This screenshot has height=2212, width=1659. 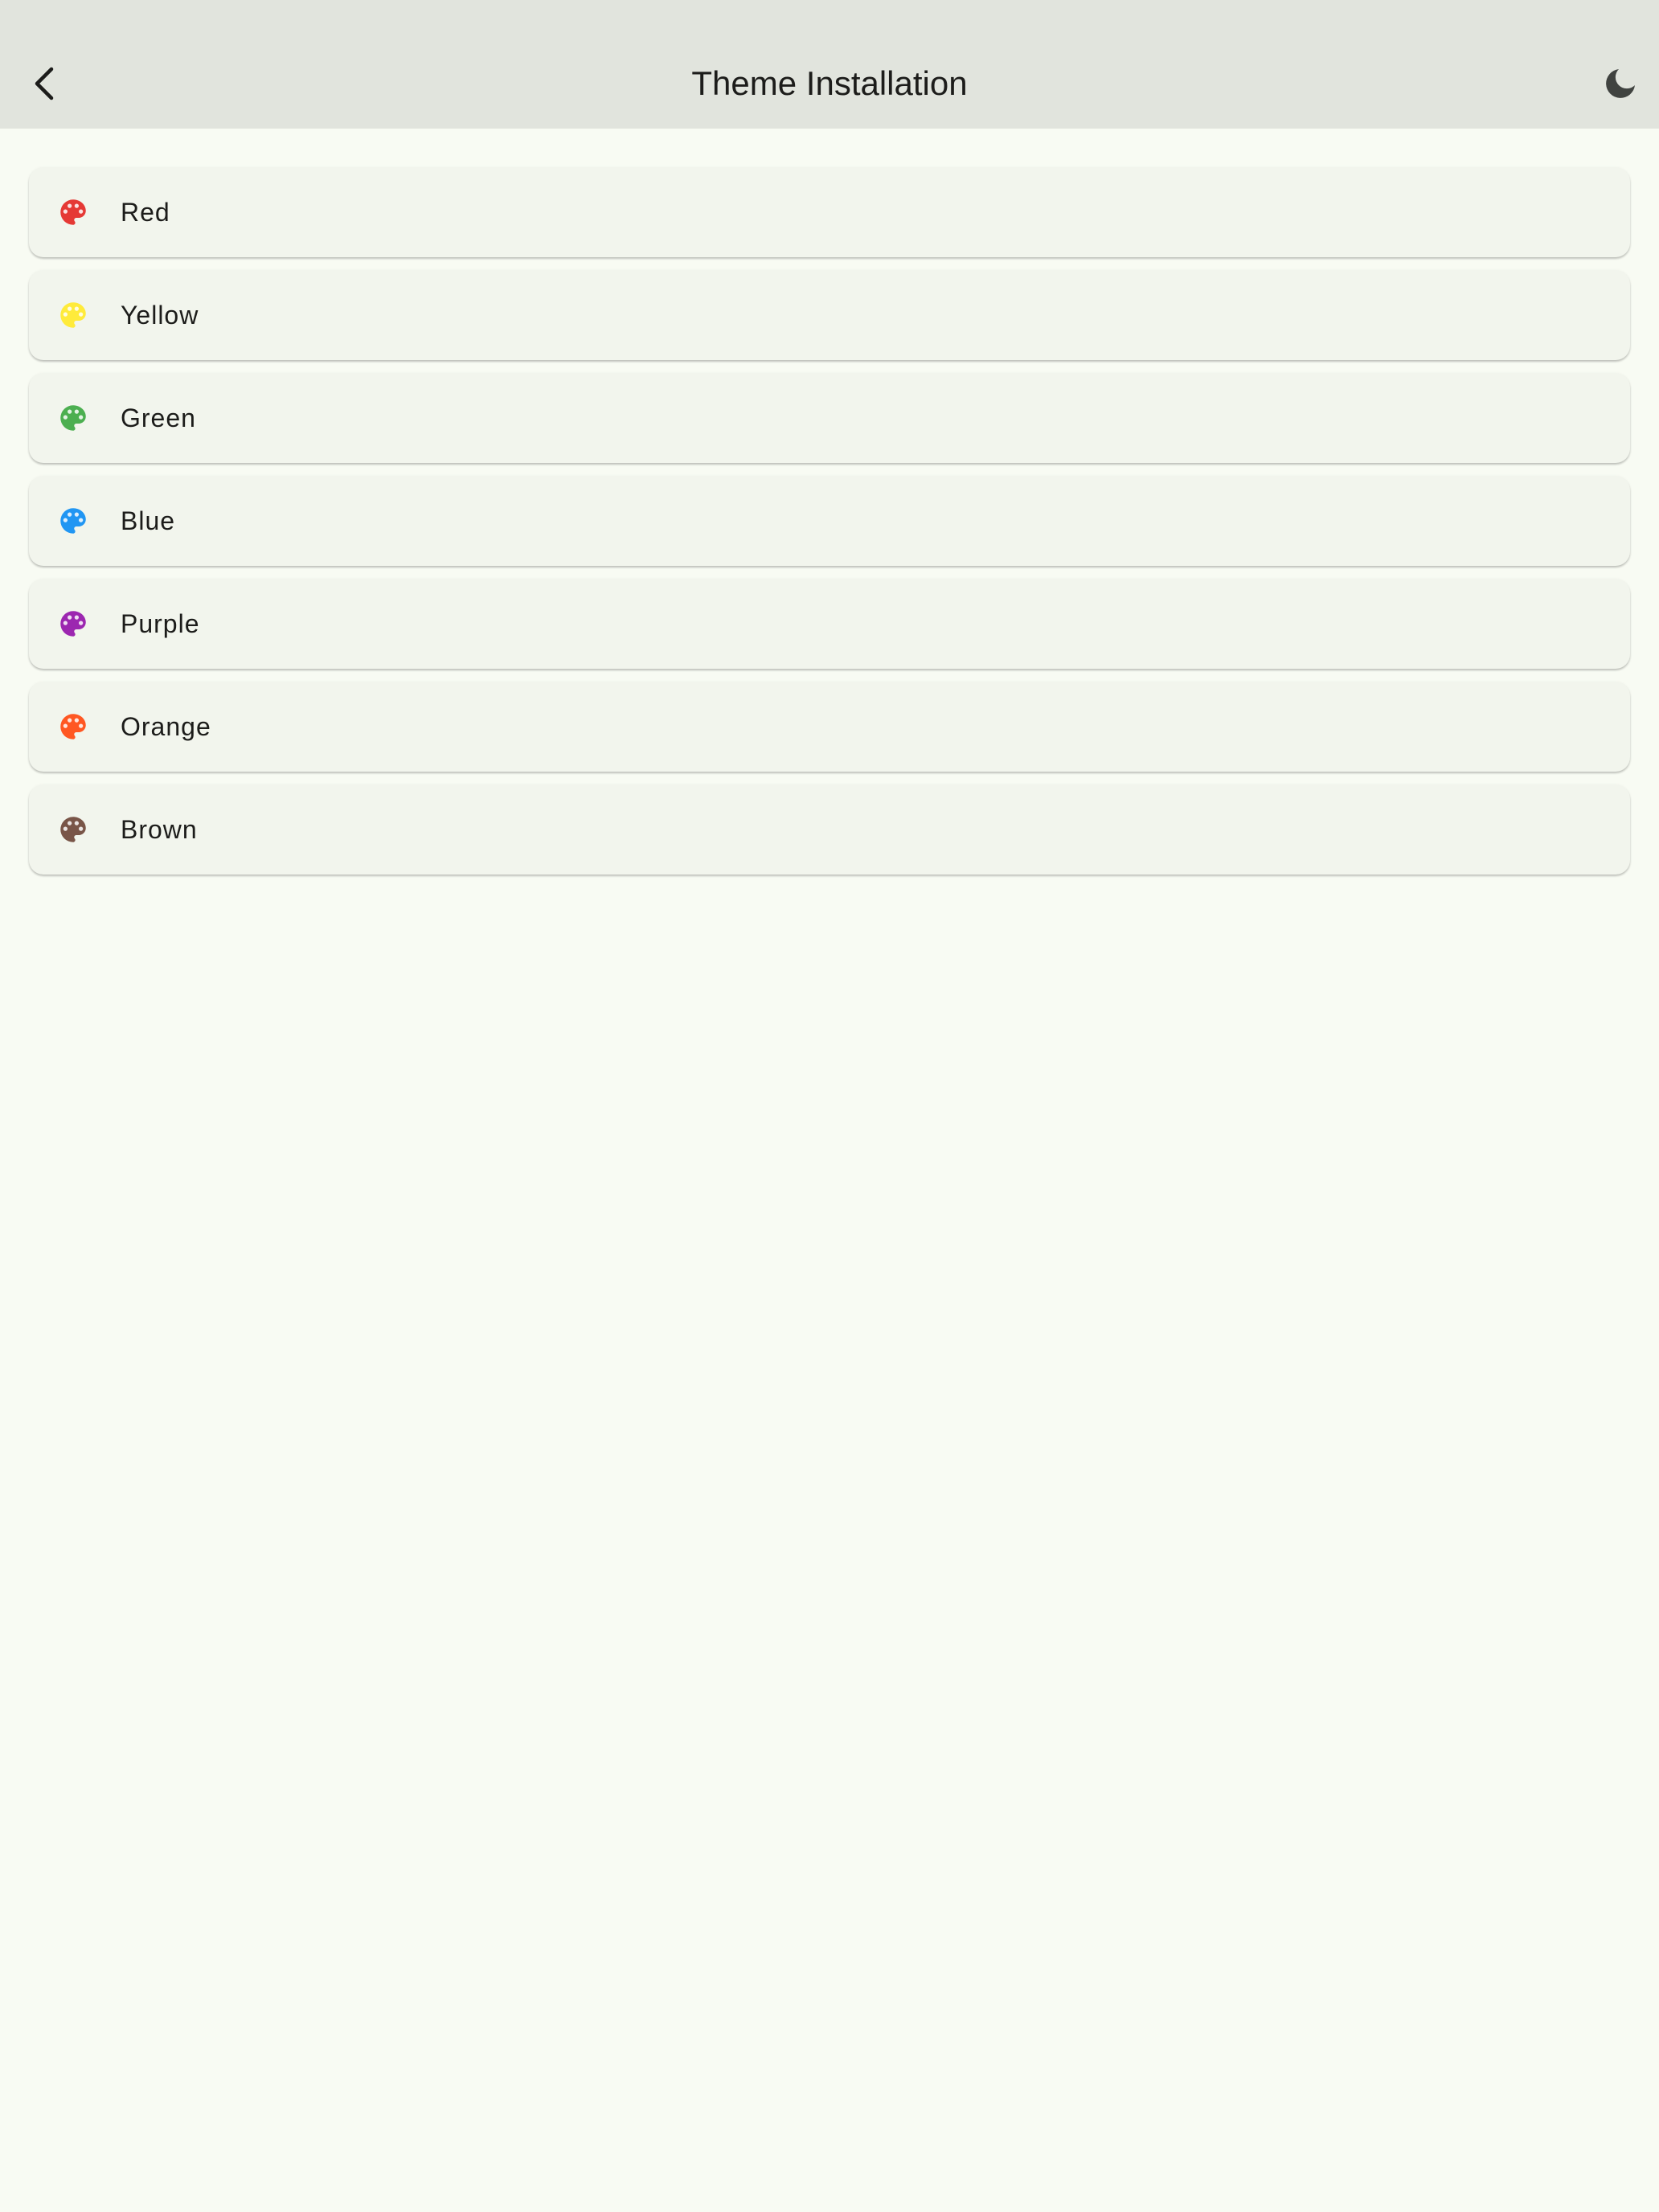 I want to click on theme-label: Purple, so click(x=160, y=623).